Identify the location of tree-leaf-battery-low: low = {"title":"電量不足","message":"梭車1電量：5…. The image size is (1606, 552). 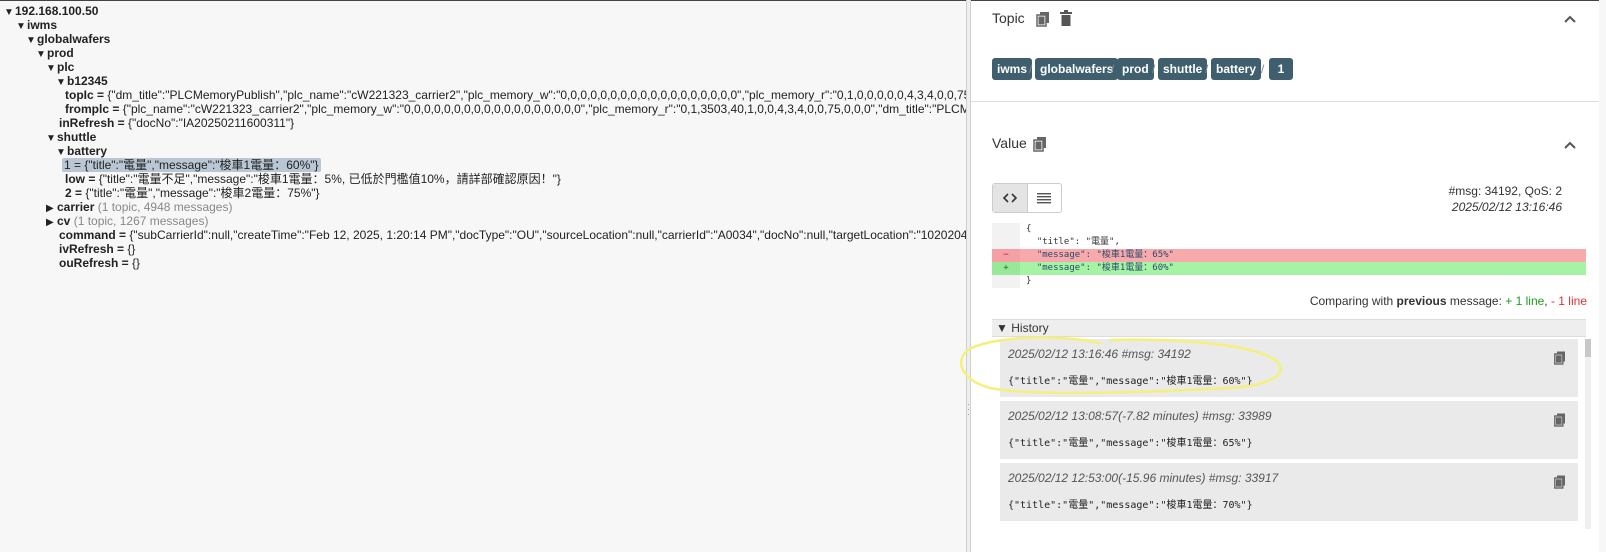
(313, 179).